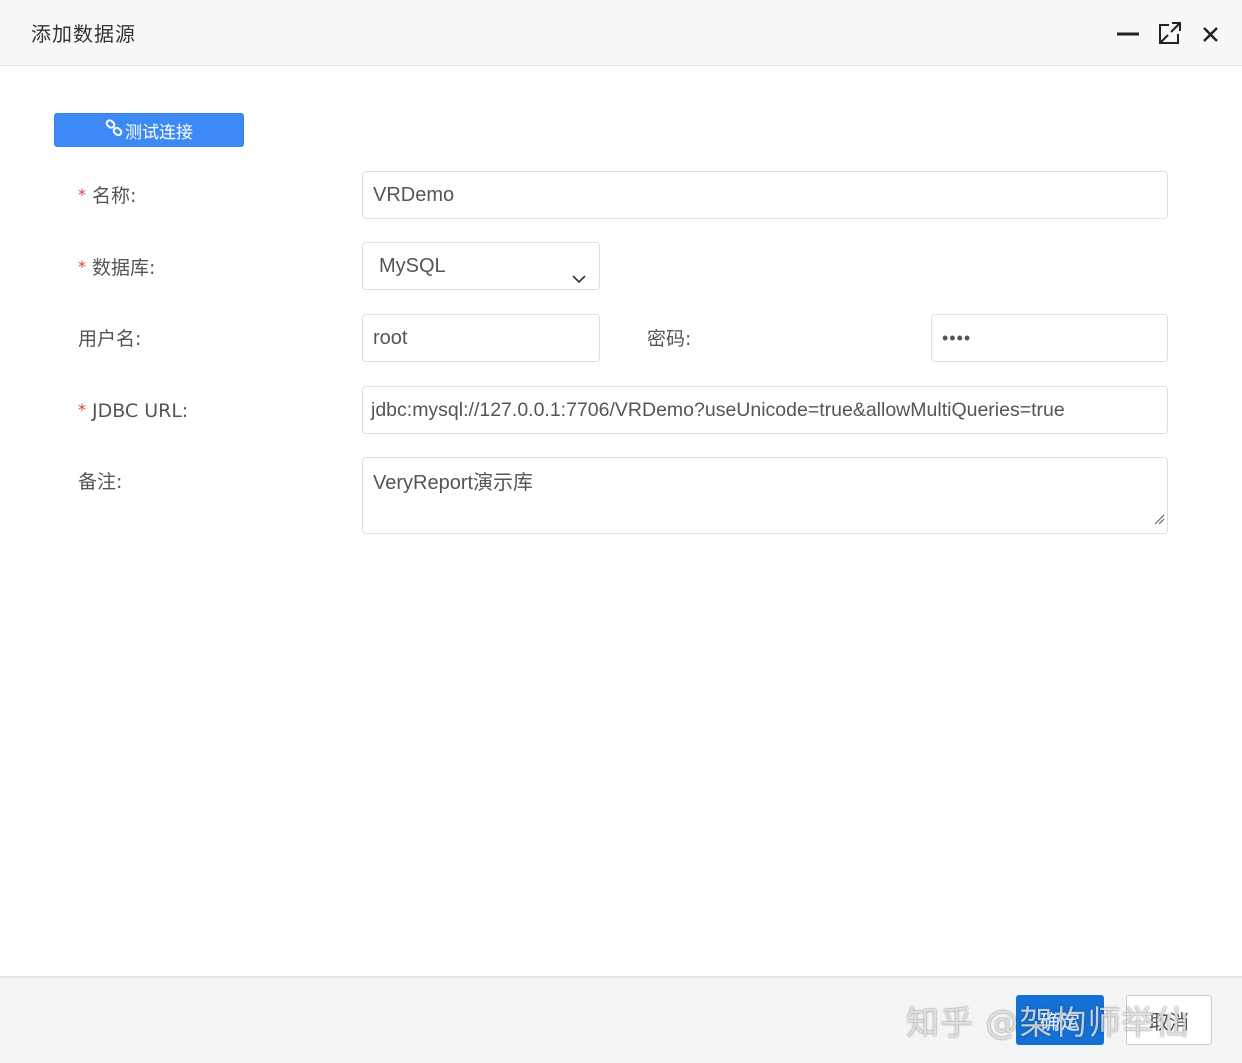 Image resolution: width=1242 pixels, height=1063 pixels. What do you see at coordinates (114, 130) in the screenshot?
I see `link-icon` at bounding box center [114, 130].